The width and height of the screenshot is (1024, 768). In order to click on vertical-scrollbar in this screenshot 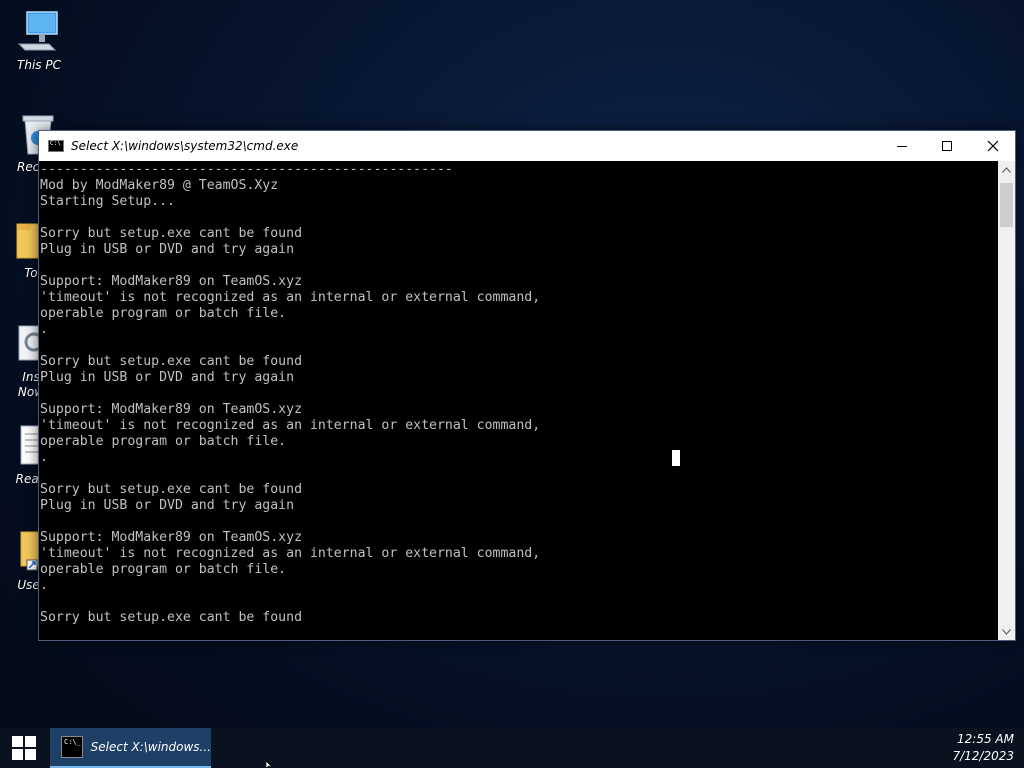, I will do `click(1006, 400)`.